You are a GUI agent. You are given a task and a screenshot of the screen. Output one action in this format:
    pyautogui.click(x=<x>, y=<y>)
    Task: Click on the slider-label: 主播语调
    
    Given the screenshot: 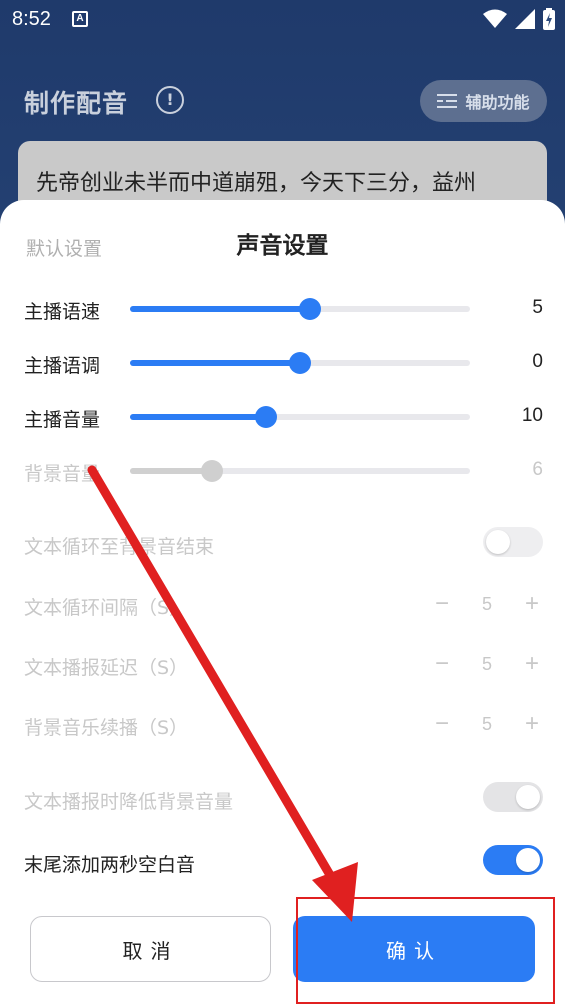 What is the action you would take?
    pyautogui.click(x=62, y=366)
    